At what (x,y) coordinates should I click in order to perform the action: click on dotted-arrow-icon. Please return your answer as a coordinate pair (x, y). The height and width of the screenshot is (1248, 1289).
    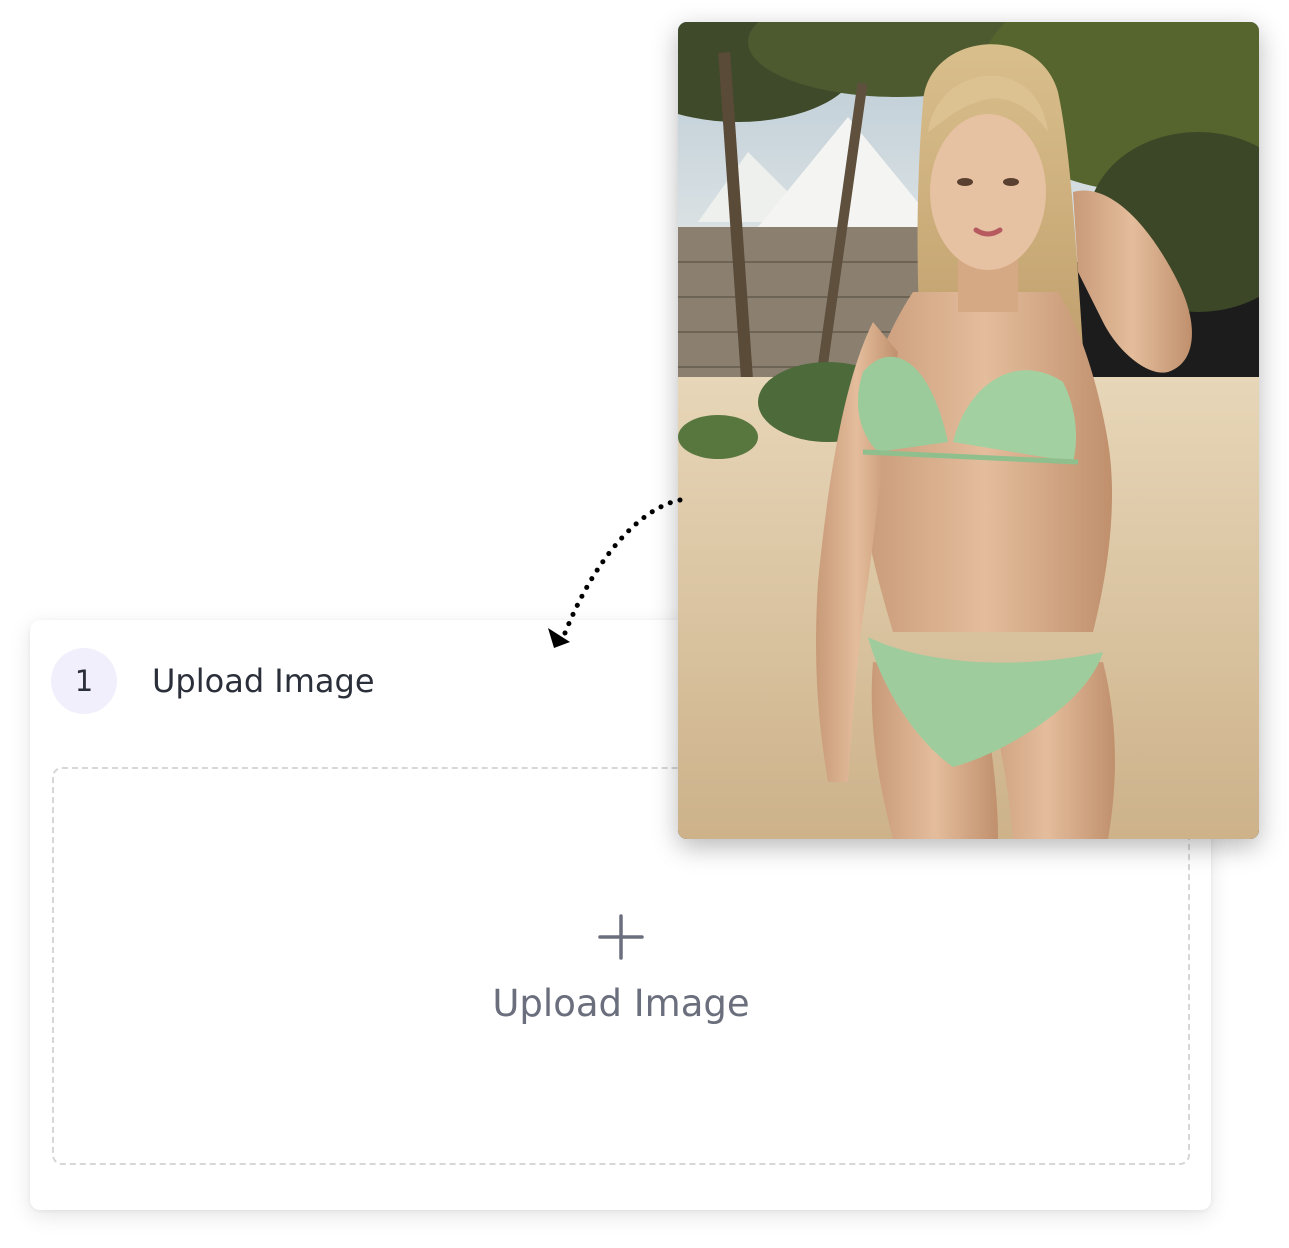
    Looking at the image, I should click on (615, 572).